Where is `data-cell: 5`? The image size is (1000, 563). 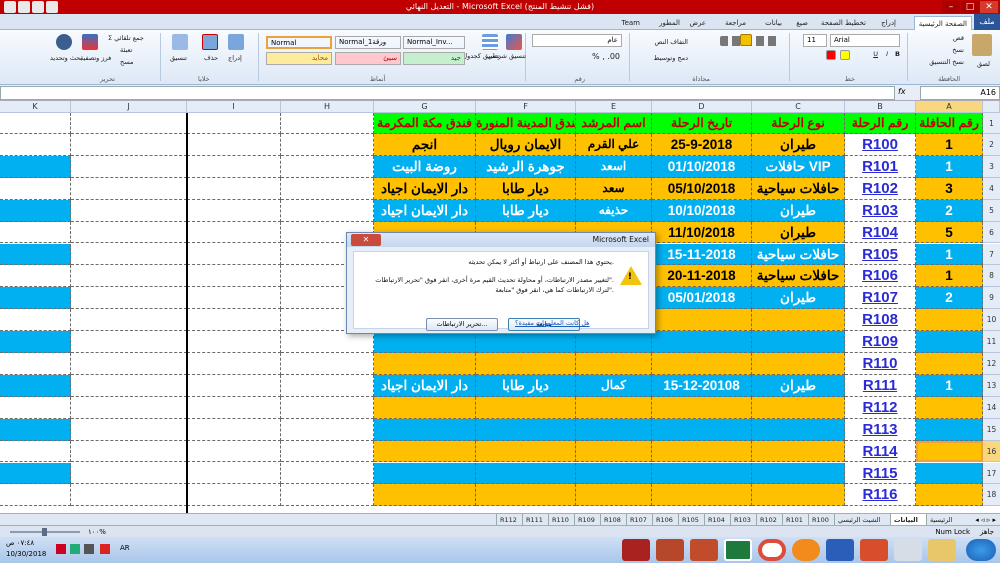
data-cell: 5 is located at coordinates (949, 232).